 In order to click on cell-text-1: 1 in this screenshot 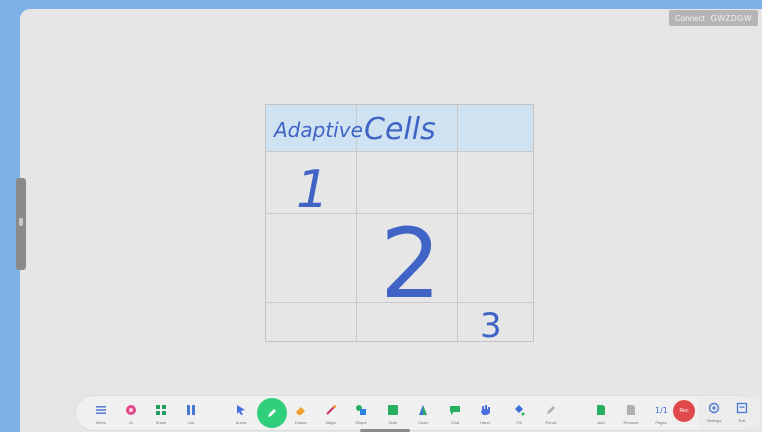, I will do `click(312, 190)`.